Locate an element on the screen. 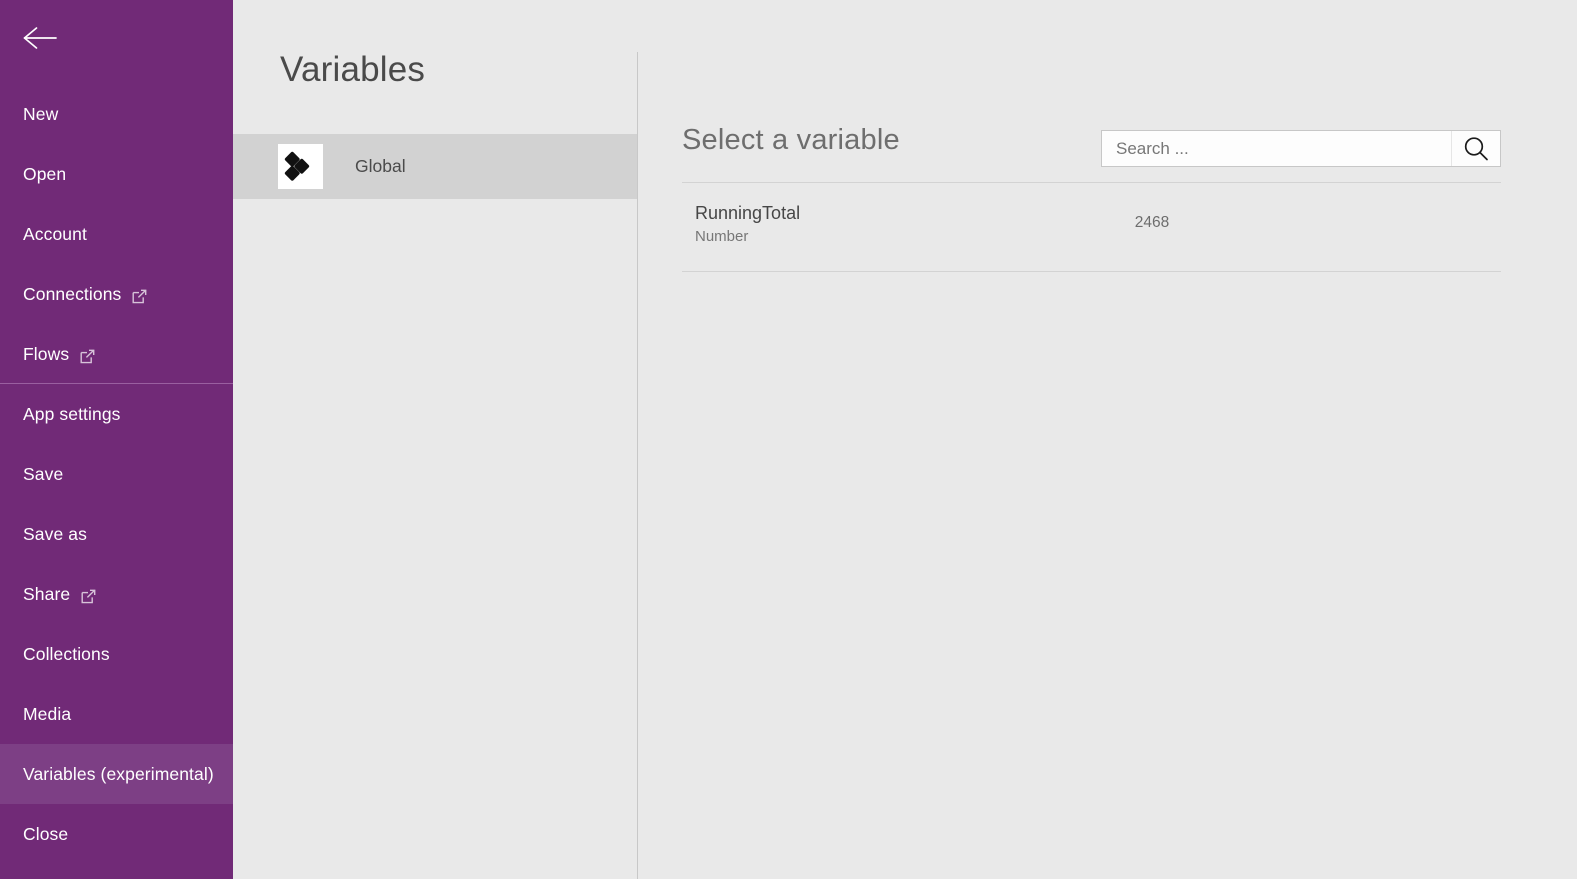 This screenshot has width=1577, height=879. content-header: Select a variable is located at coordinates (1091, 154).